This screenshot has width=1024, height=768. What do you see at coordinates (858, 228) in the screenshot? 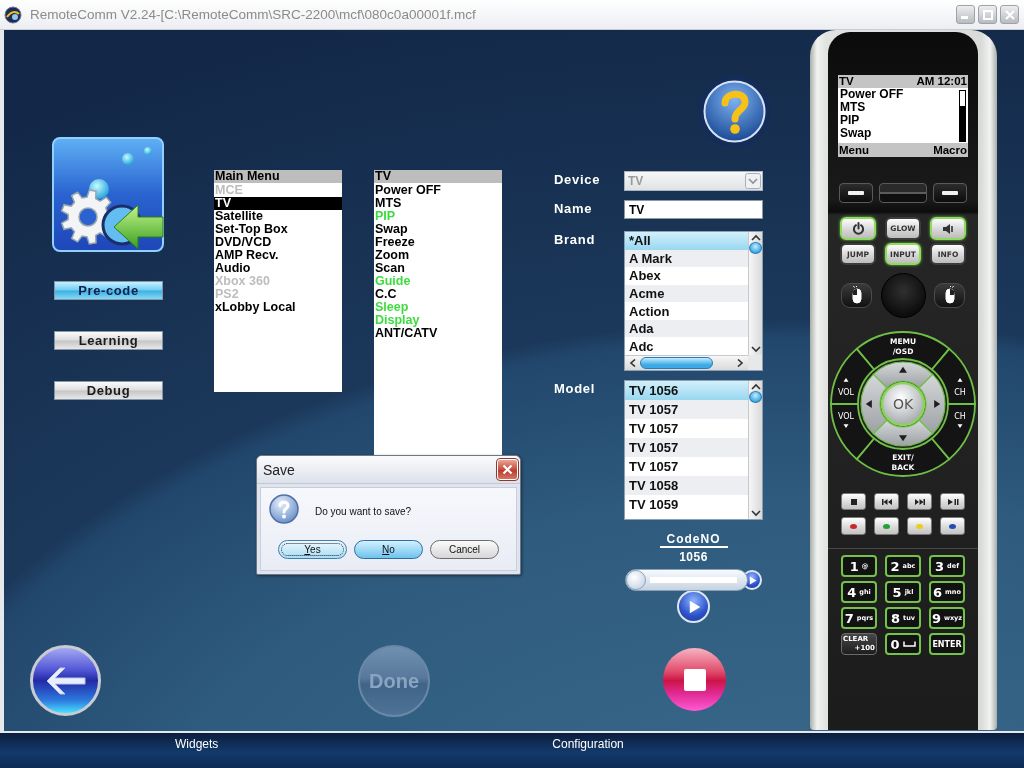
I see `power-key` at bounding box center [858, 228].